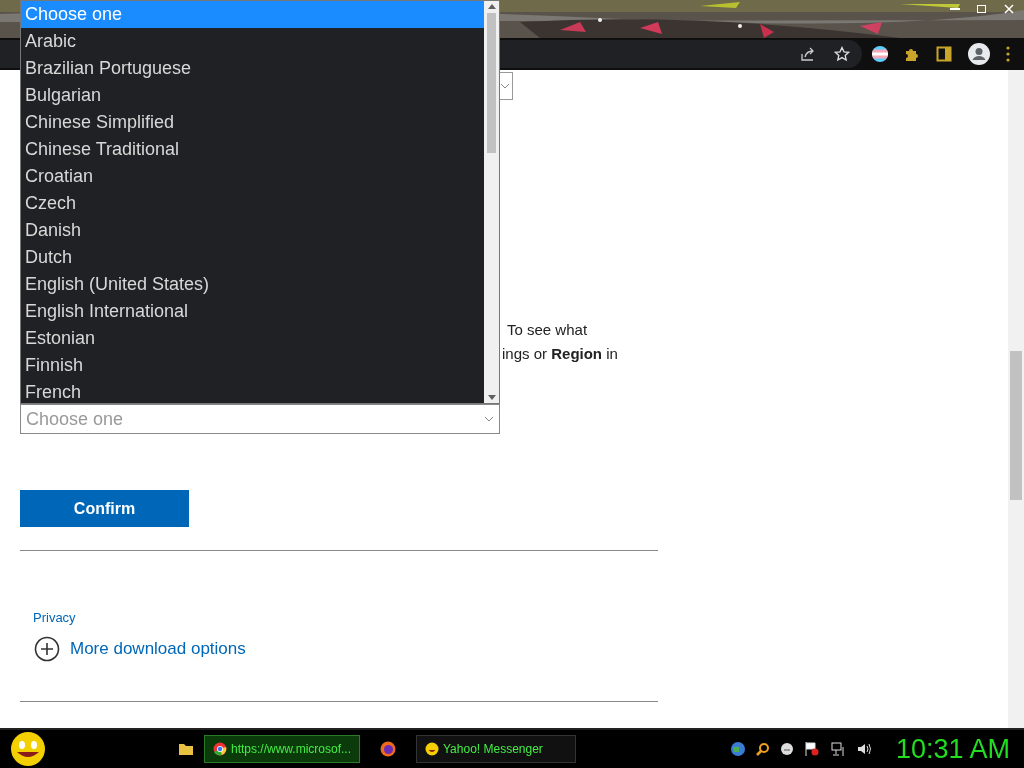 Image resolution: width=1024 pixels, height=768 pixels. Describe the element at coordinates (252, 68) in the screenshot. I see `dropdown-option: Brazilian Portuguese` at that location.